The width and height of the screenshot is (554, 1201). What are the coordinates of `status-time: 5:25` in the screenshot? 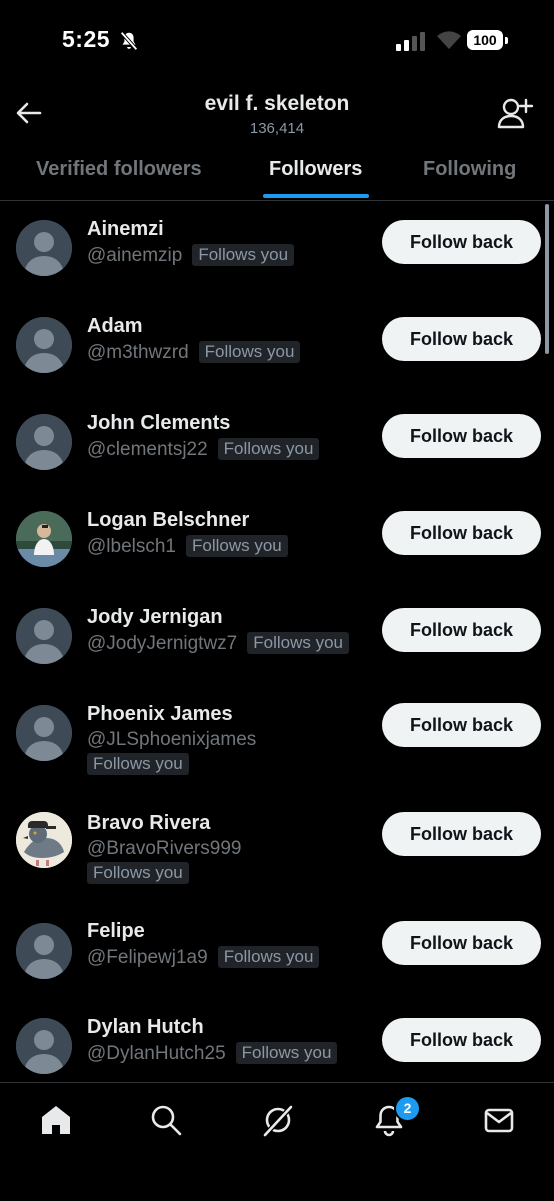 It's located at (86, 39).